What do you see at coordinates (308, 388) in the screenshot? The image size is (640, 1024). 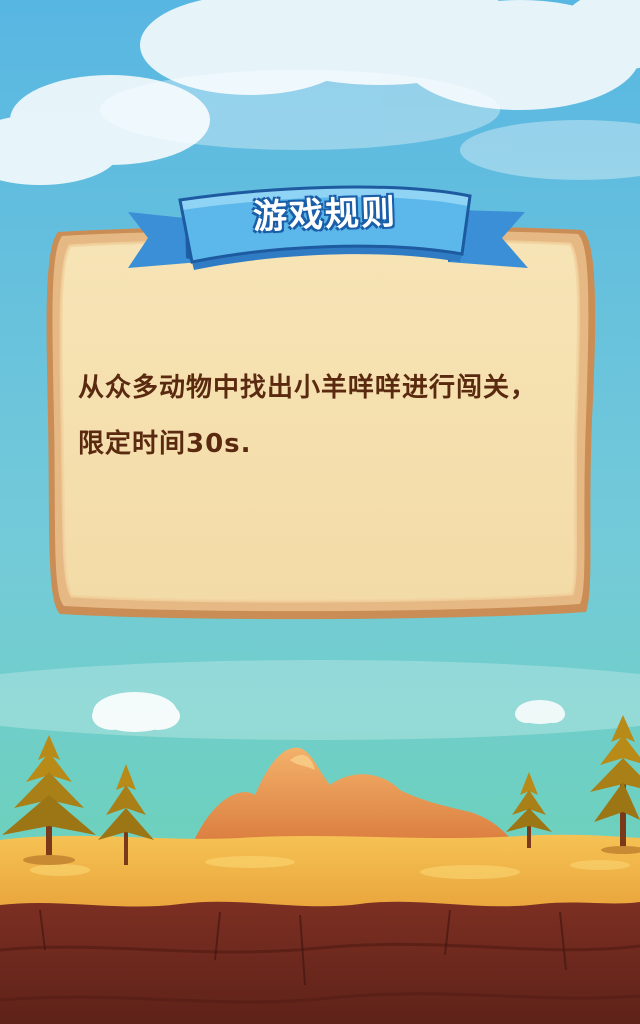 I see `rules-line-1: 从众多动物中找出小羊咩咩进行闯关，` at bounding box center [308, 388].